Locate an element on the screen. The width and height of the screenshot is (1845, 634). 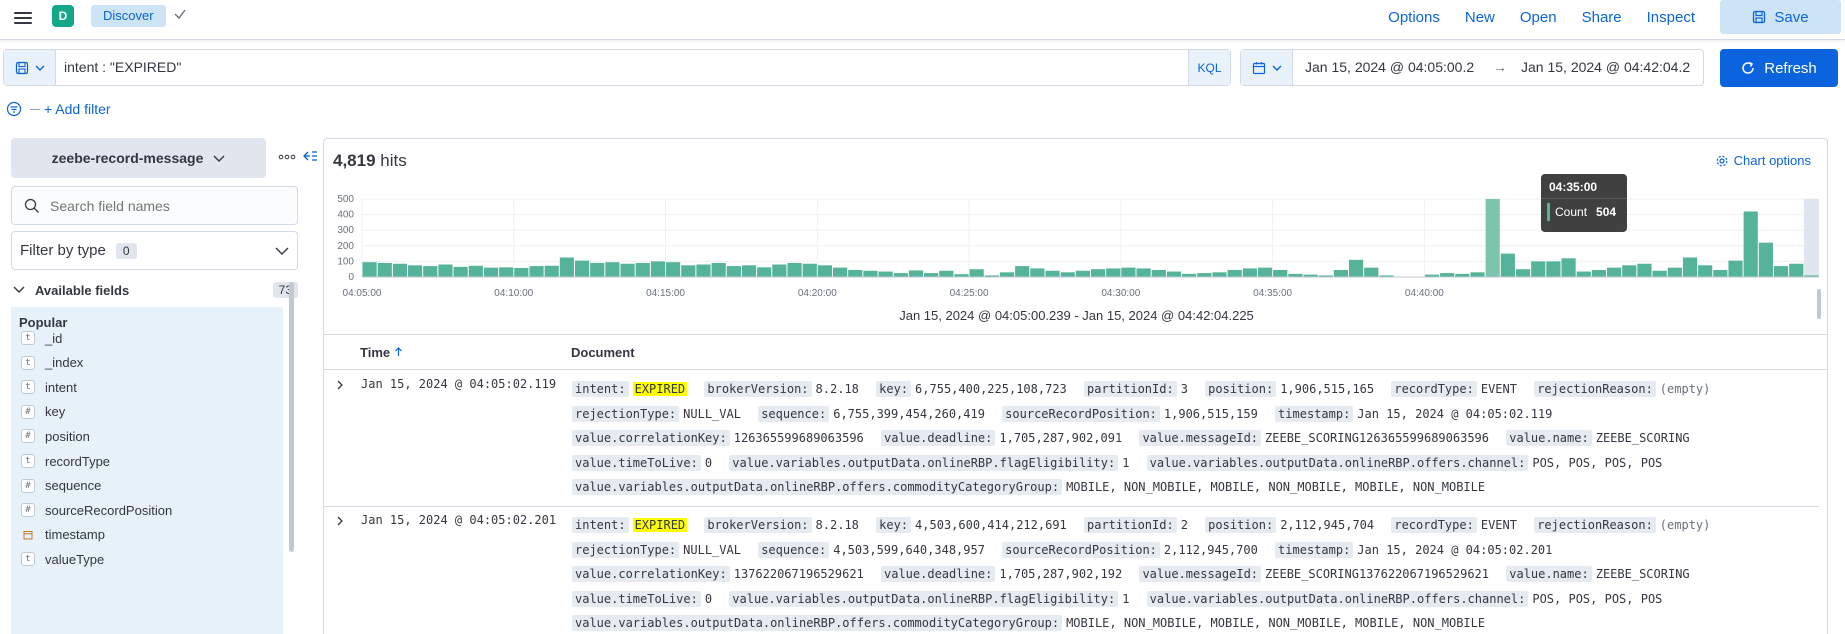
field-item: t recordType is located at coordinates (65, 461).